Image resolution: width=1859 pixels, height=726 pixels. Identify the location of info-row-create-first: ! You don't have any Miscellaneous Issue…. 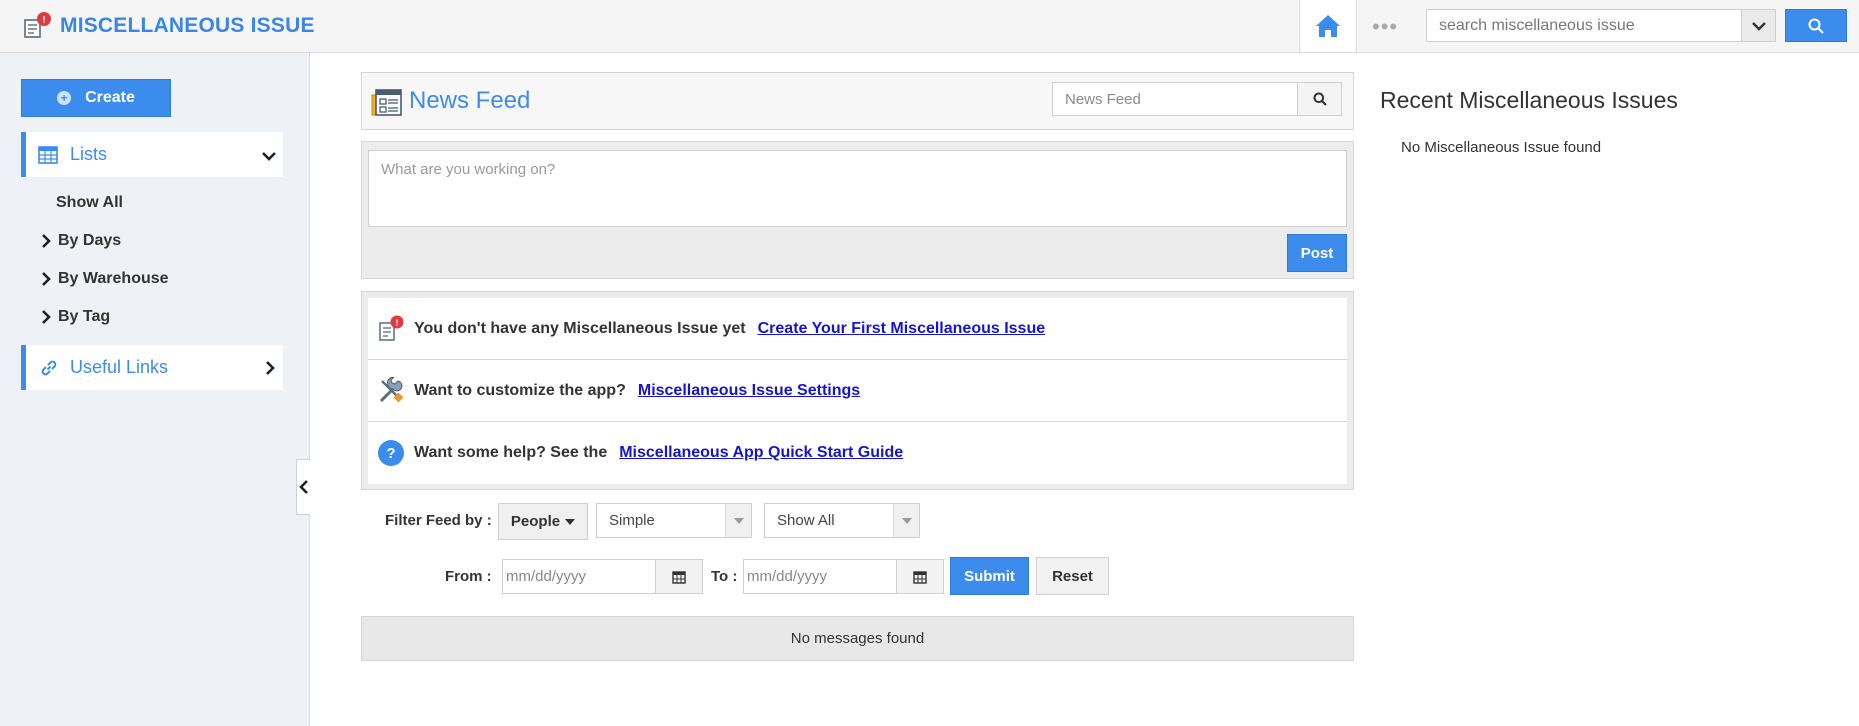
(857, 329).